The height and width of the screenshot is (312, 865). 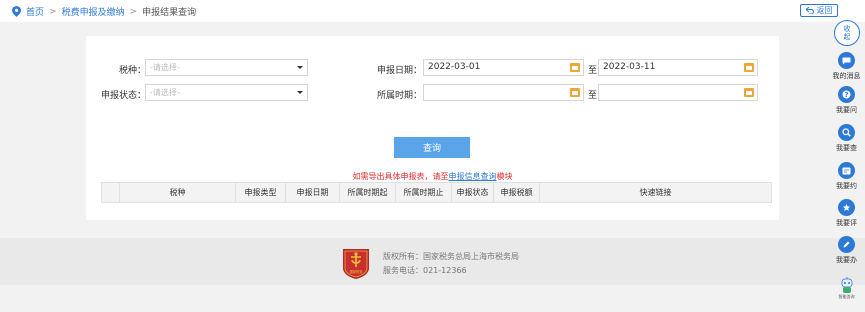 What do you see at coordinates (846, 170) in the screenshot?
I see `appointment-icon` at bounding box center [846, 170].